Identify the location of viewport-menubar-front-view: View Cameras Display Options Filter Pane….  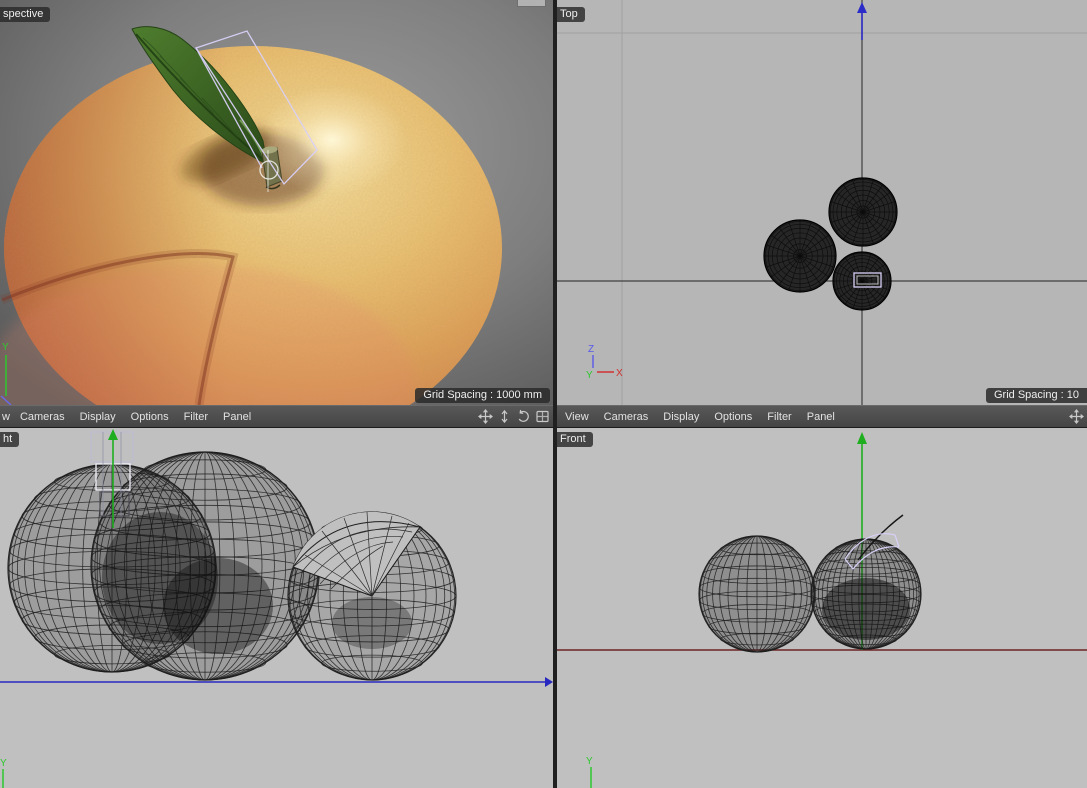
(822, 416).